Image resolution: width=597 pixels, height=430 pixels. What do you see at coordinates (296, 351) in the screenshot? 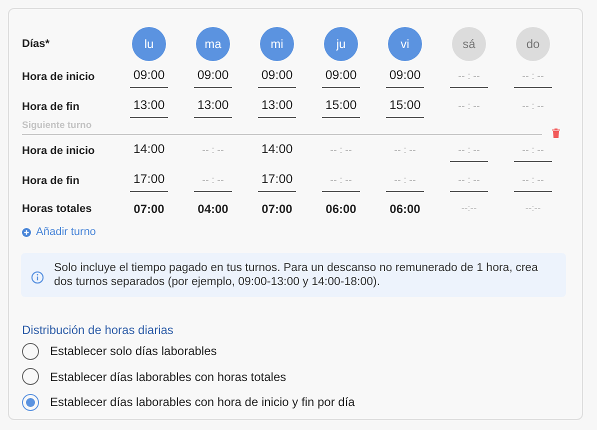
I see `radio-option: Establecer solo días laborables` at bounding box center [296, 351].